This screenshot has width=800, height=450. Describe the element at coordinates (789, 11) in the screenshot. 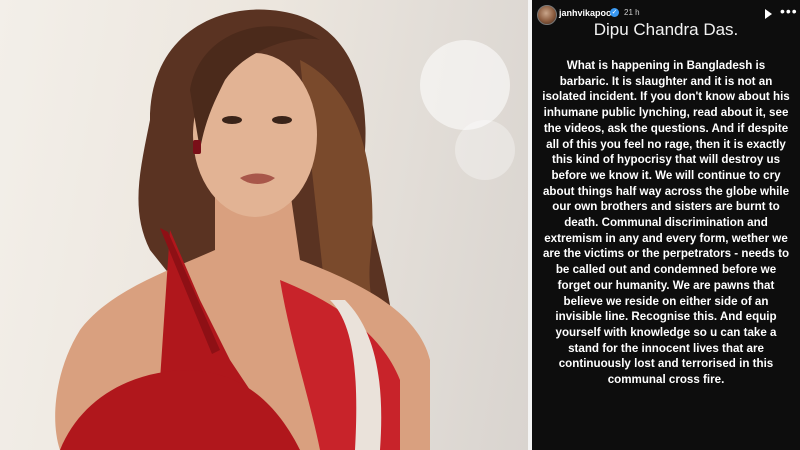

I see `more-options-icon: •••` at that location.